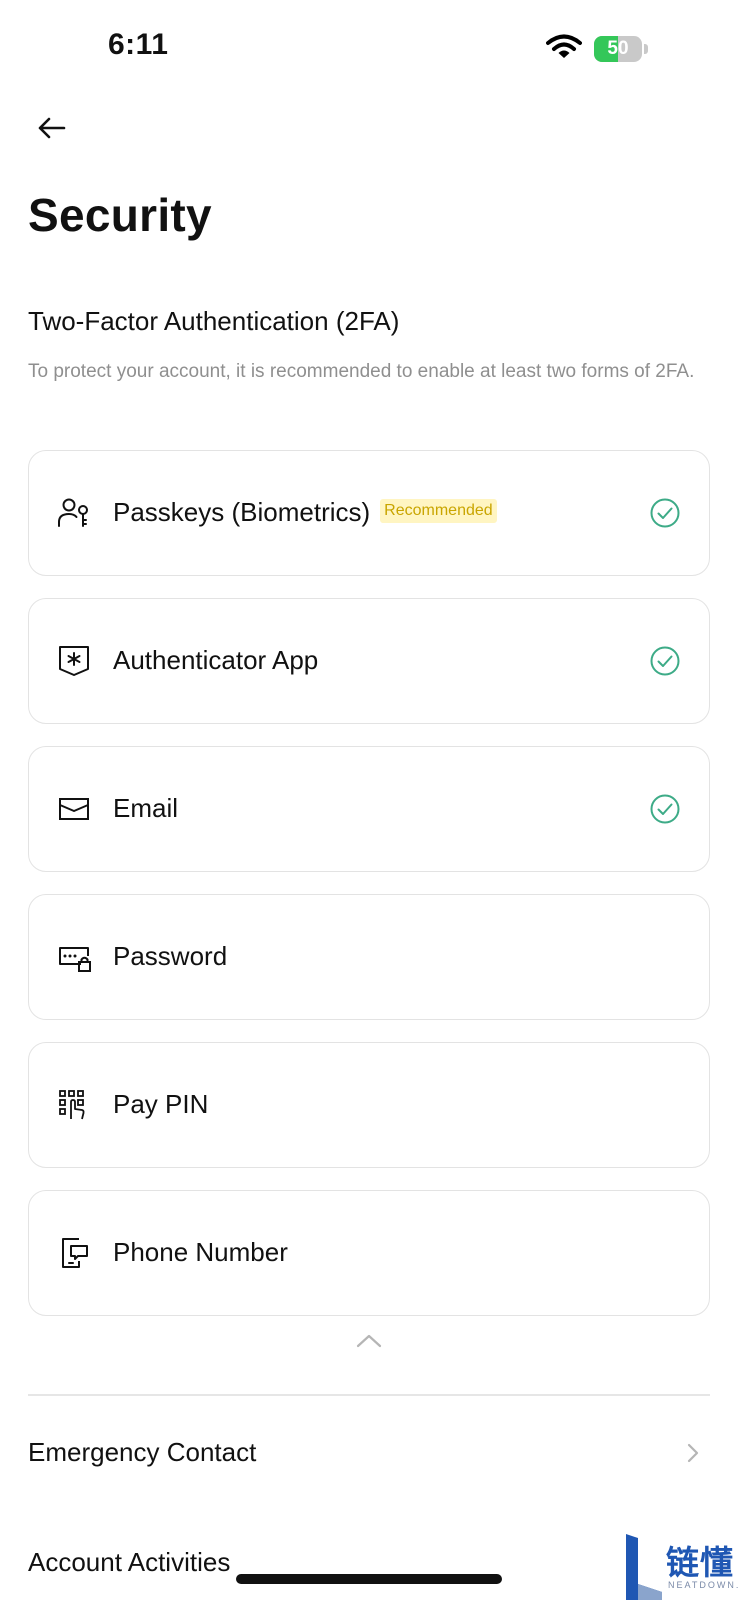  What do you see at coordinates (74, 661) in the screenshot?
I see `authenticator-shield-icon` at bounding box center [74, 661].